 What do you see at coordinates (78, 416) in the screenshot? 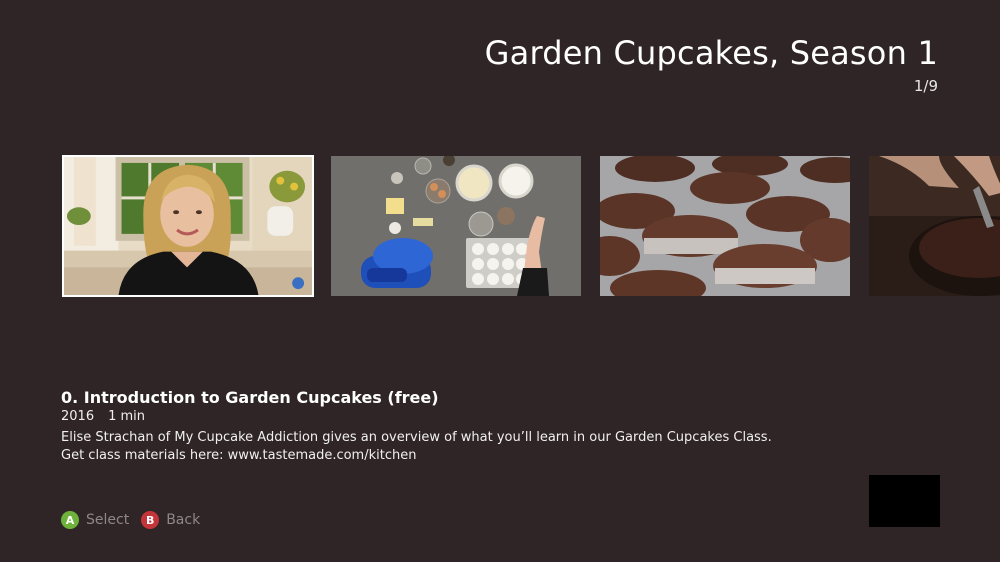
I see `episode-year: 2016` at bounding box center [78, 416].